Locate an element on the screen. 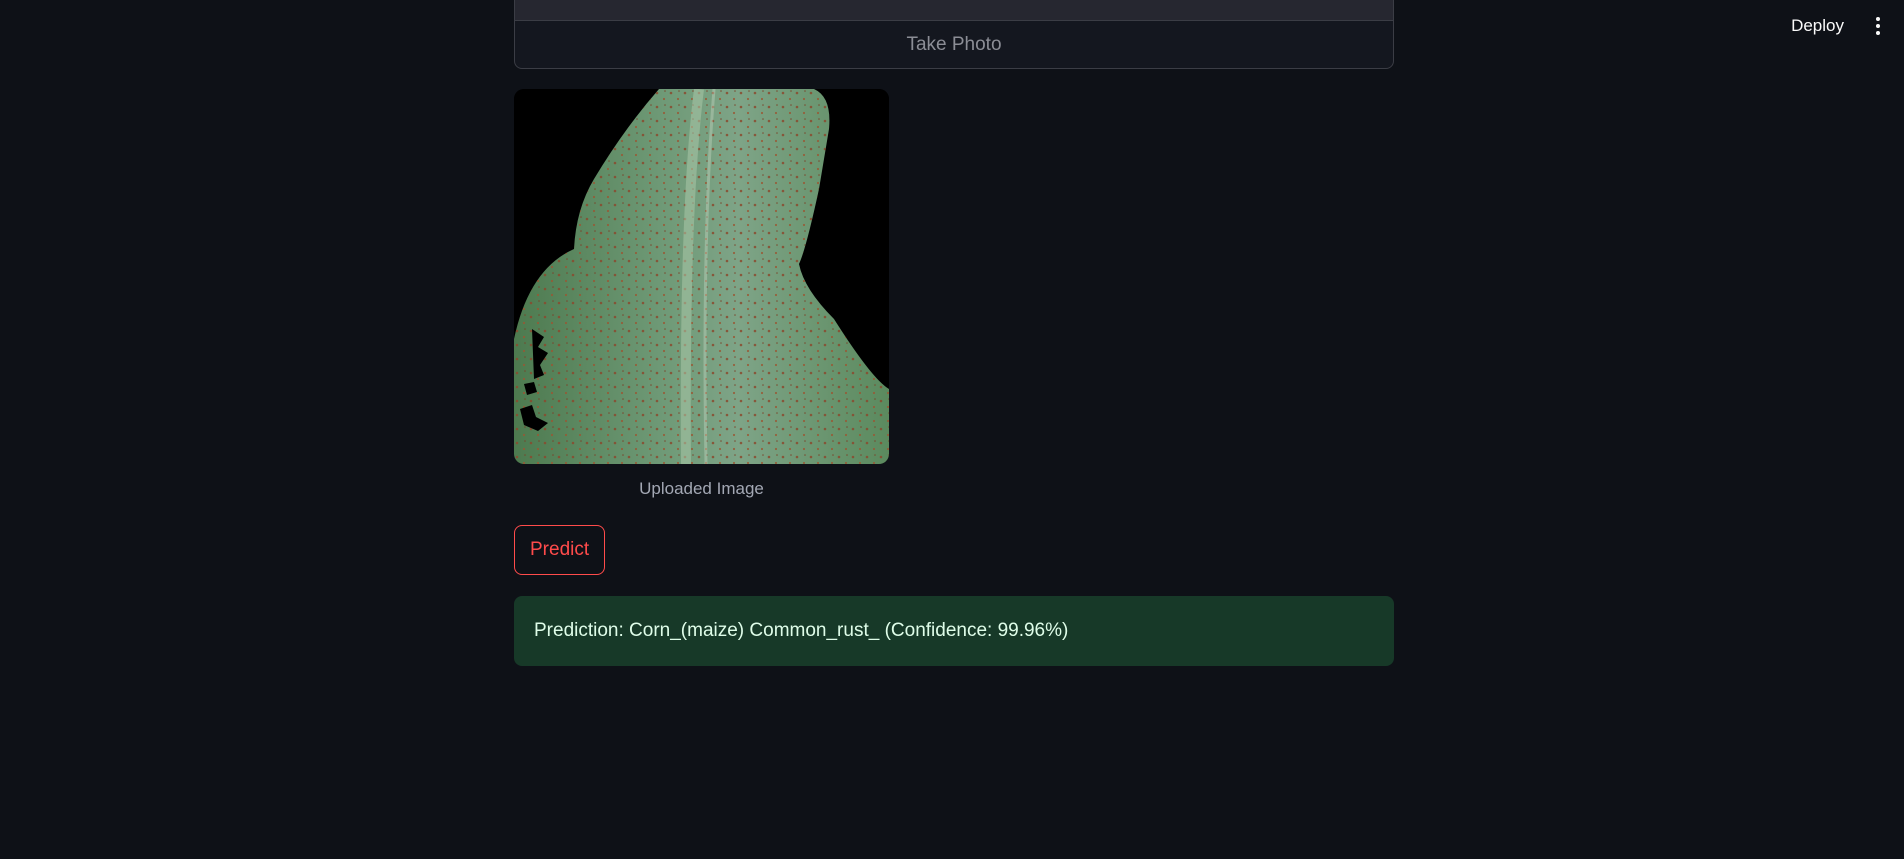 This screenshot has height=859, width=1904. deploy-button: Deploy is located at coordinates (1817, 26).